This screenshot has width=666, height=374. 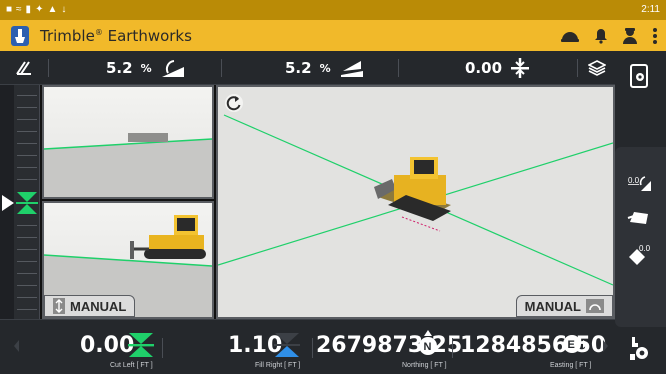 I want to click on app-actions, so click(x=609, y=35).